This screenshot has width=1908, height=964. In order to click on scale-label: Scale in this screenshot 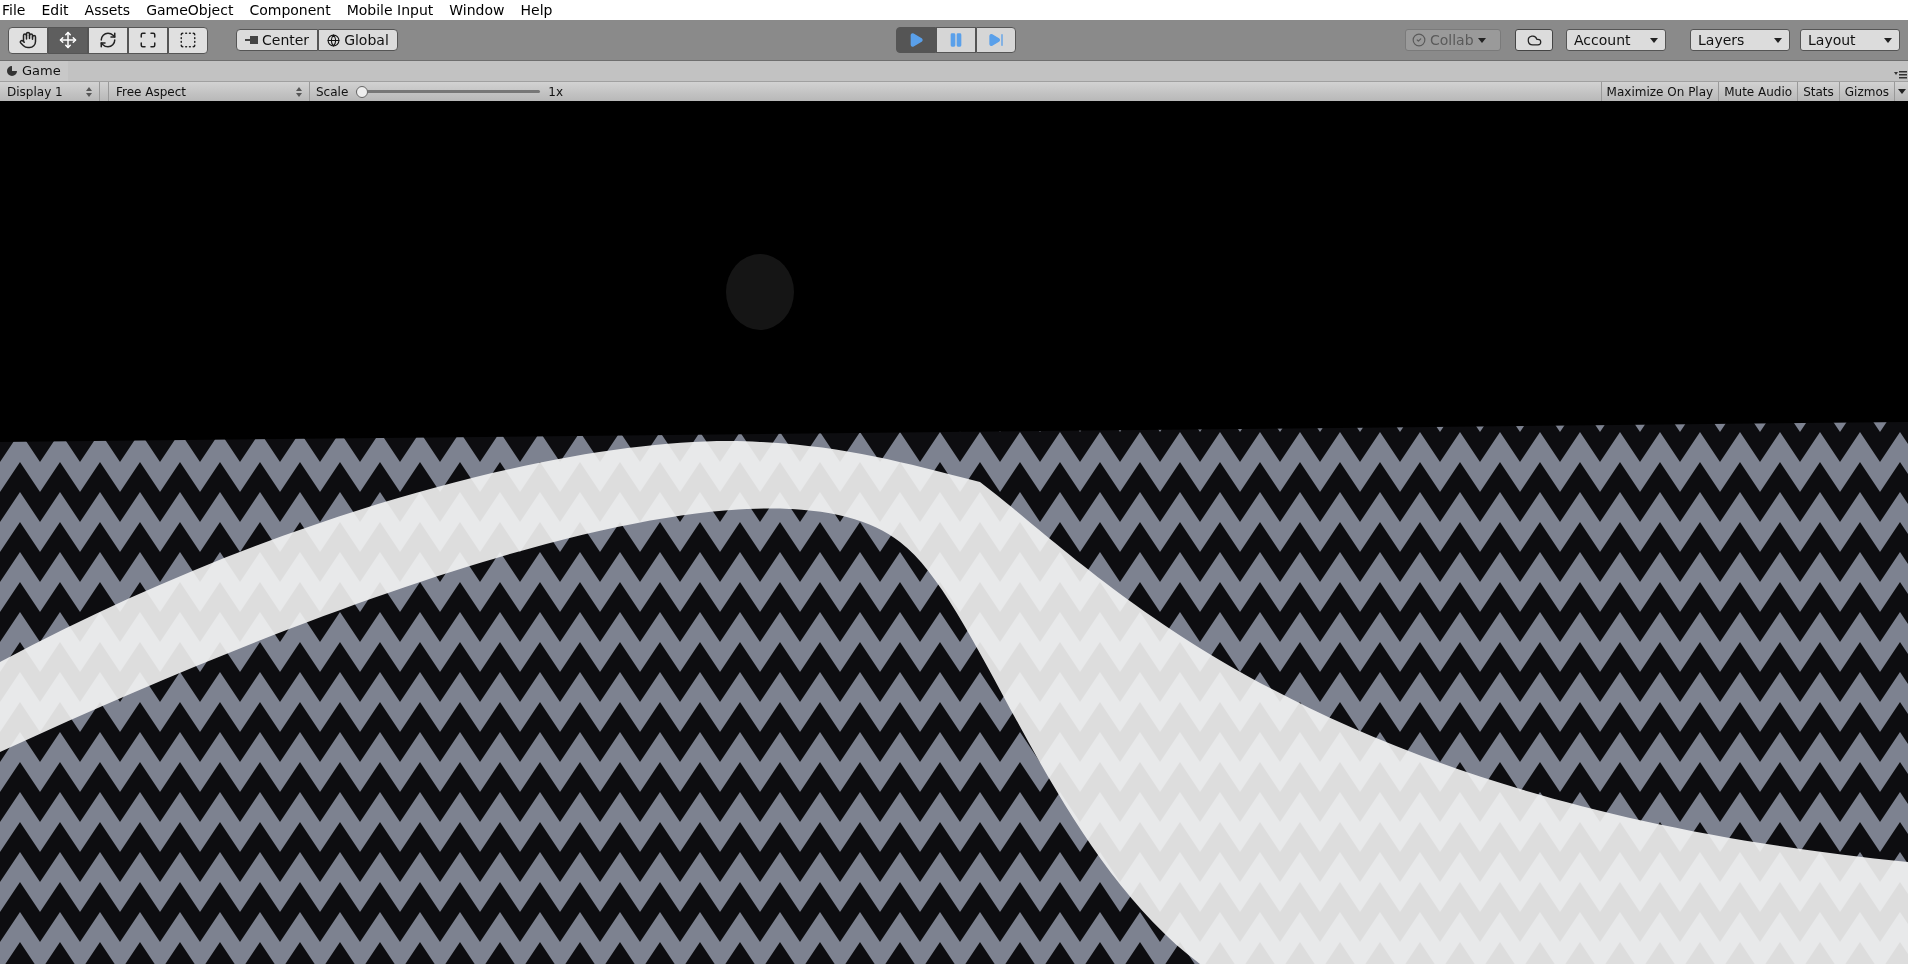, I will do `click(332, 92)`.